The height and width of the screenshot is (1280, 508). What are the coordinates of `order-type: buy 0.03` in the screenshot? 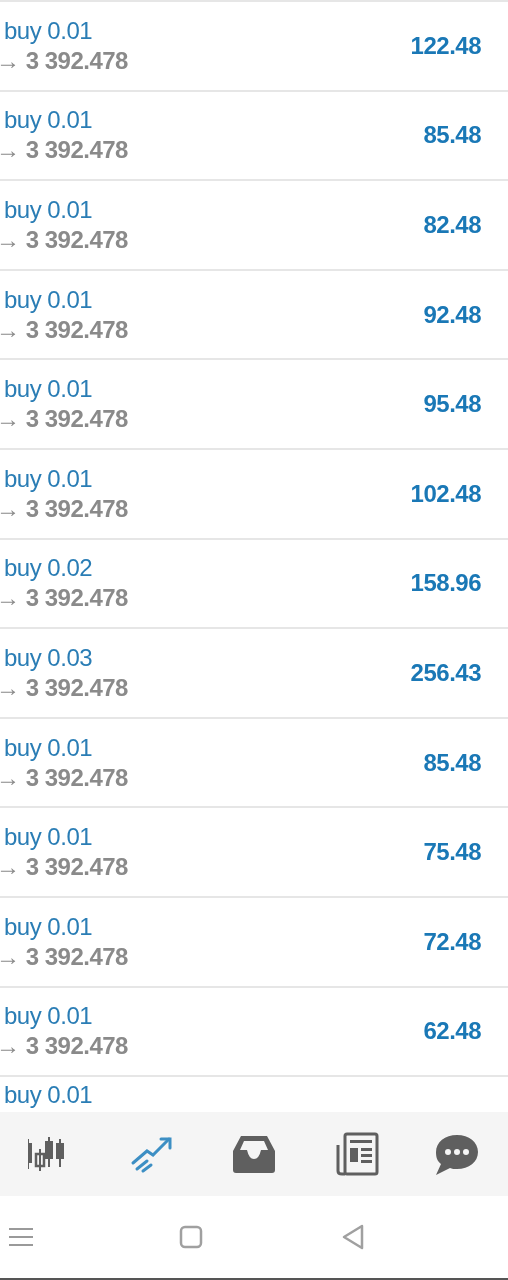 It's located at (49, 657).